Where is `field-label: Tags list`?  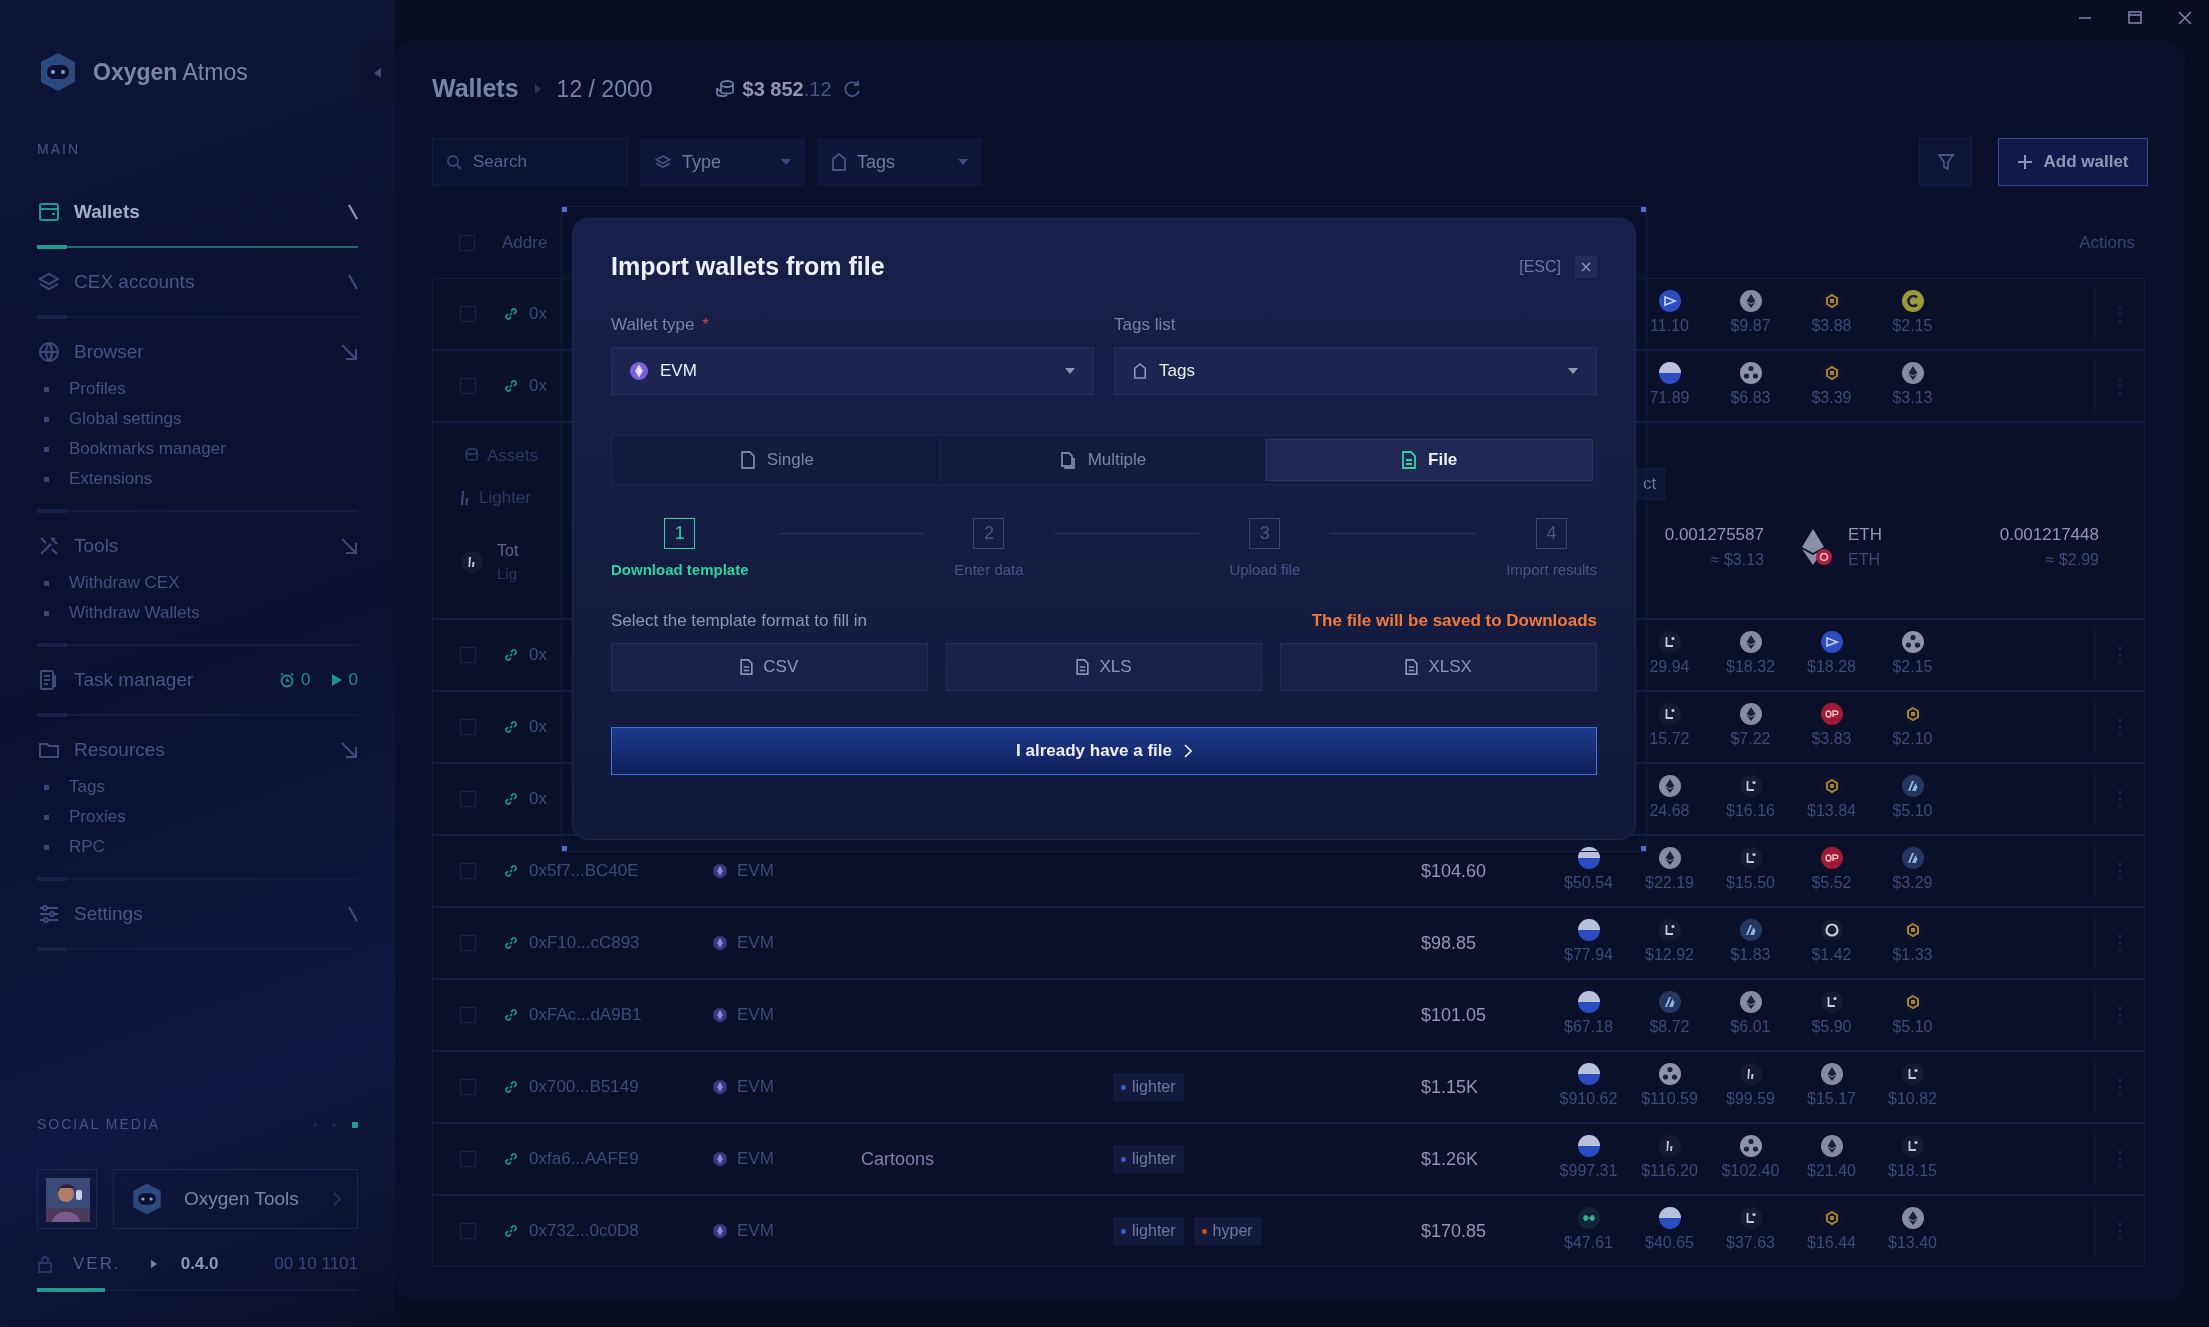 field-label: Tags list is located at coordinates (1145, 325).